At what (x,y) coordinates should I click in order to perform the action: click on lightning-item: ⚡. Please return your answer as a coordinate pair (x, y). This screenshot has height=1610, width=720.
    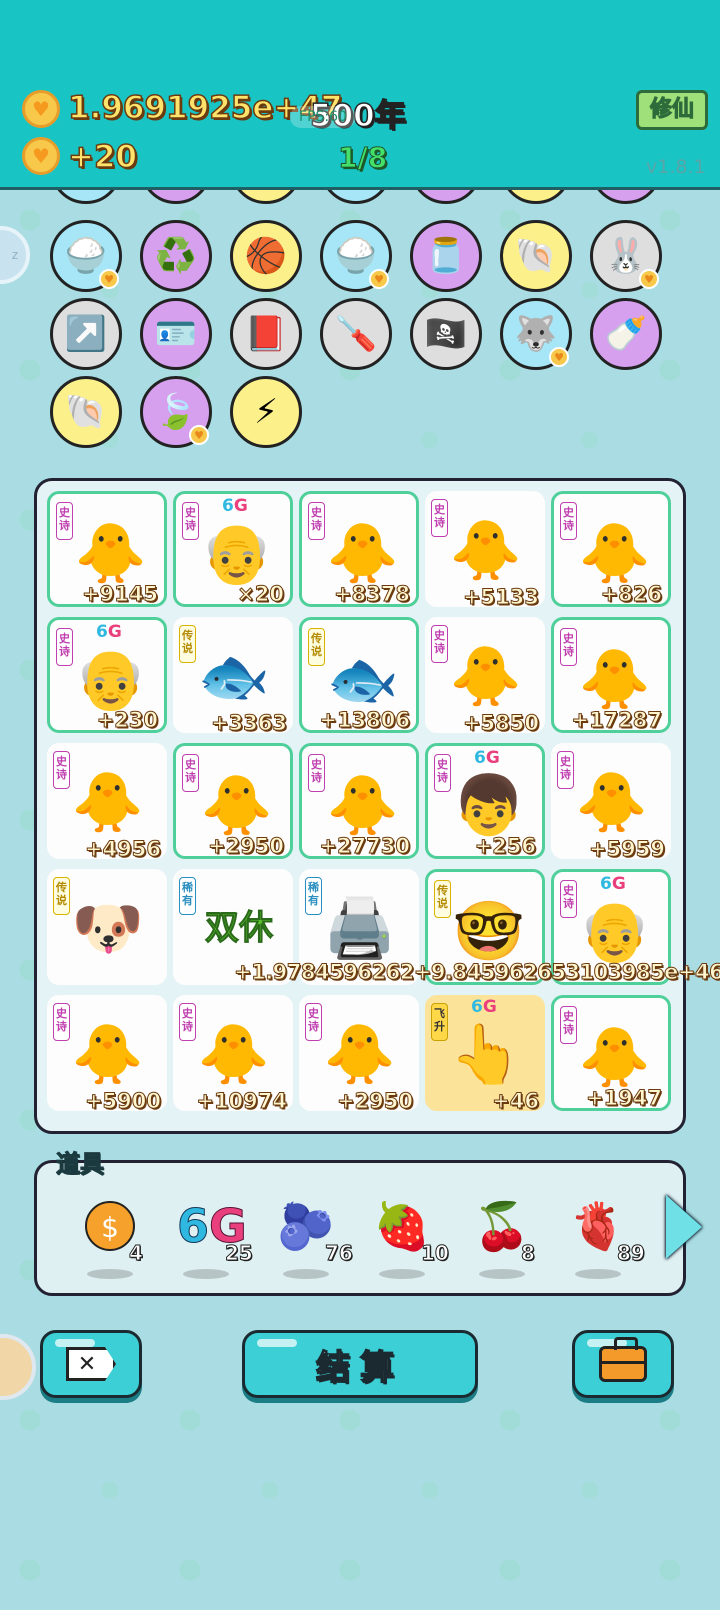
    Looking at the image, I should click on (266, 412).